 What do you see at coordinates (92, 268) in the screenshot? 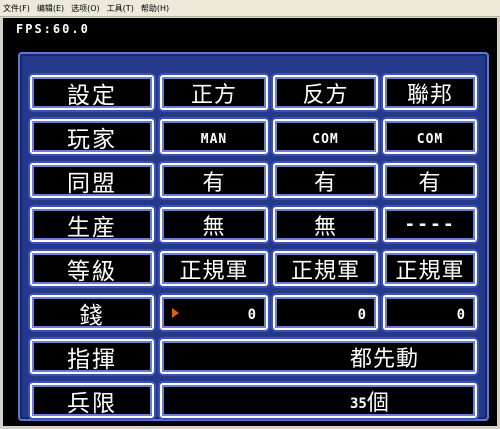
I see `row-label-level: 等級` at bounding box center [92, 268].